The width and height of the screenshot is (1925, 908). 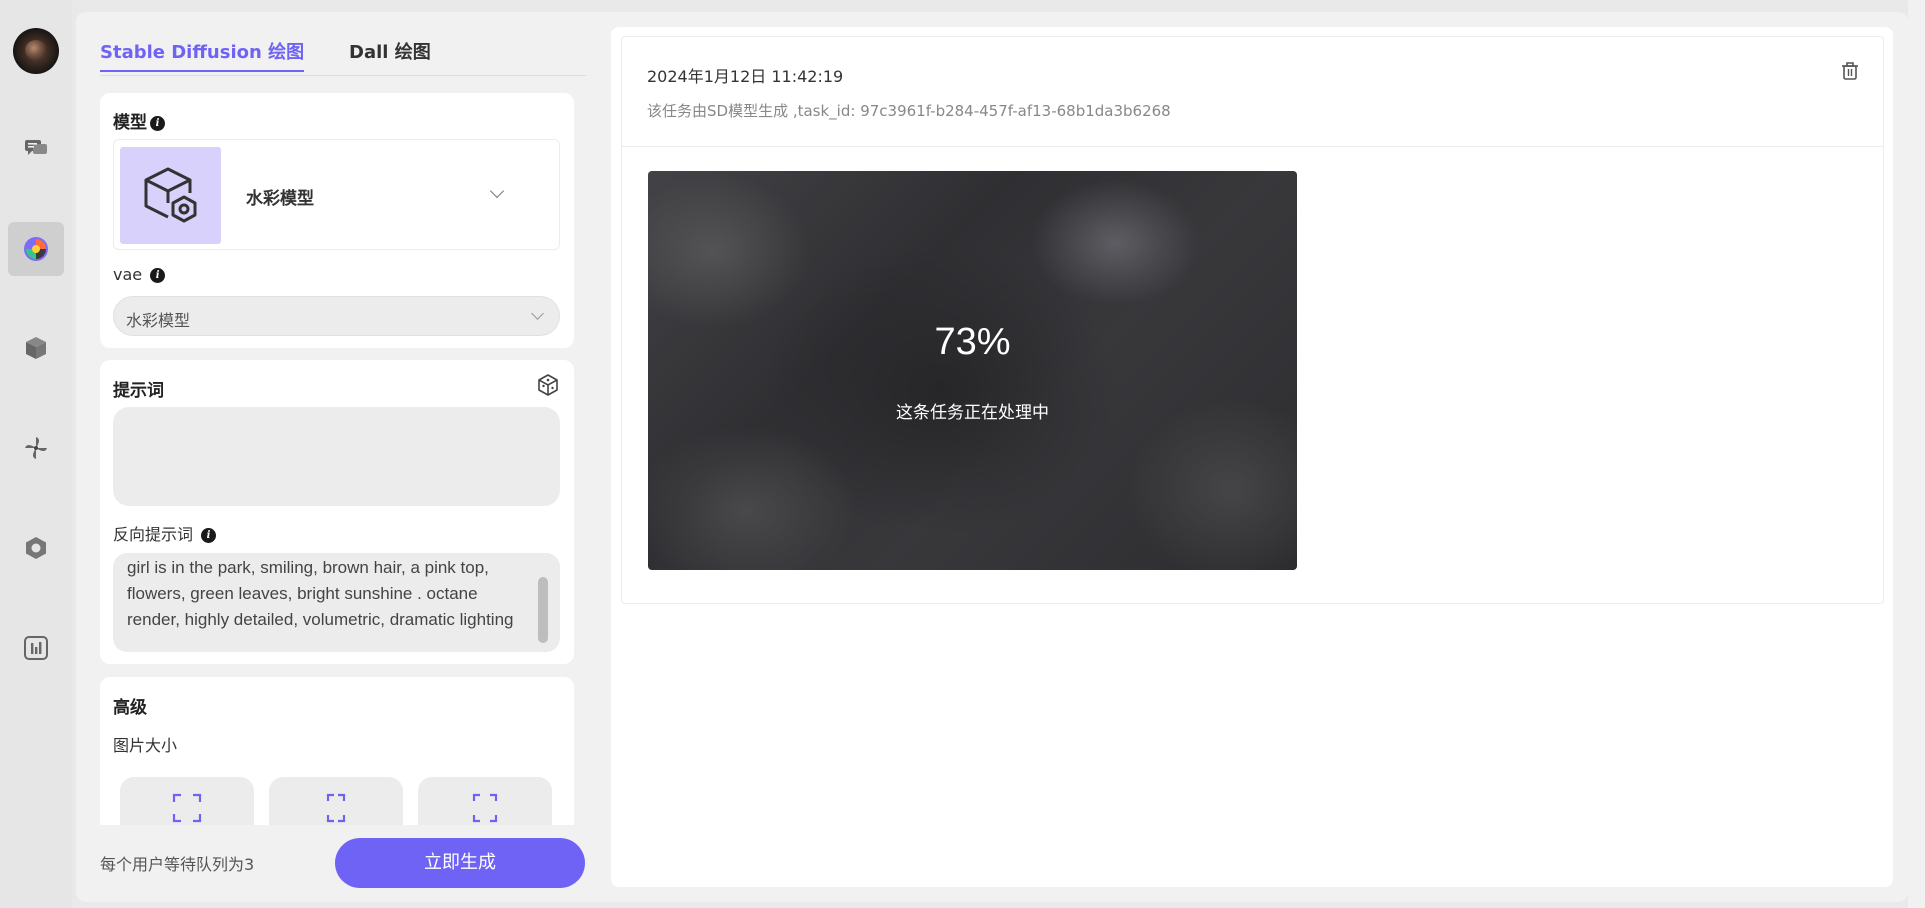 I want to click on rail-chat, so click(x=36, y=148).